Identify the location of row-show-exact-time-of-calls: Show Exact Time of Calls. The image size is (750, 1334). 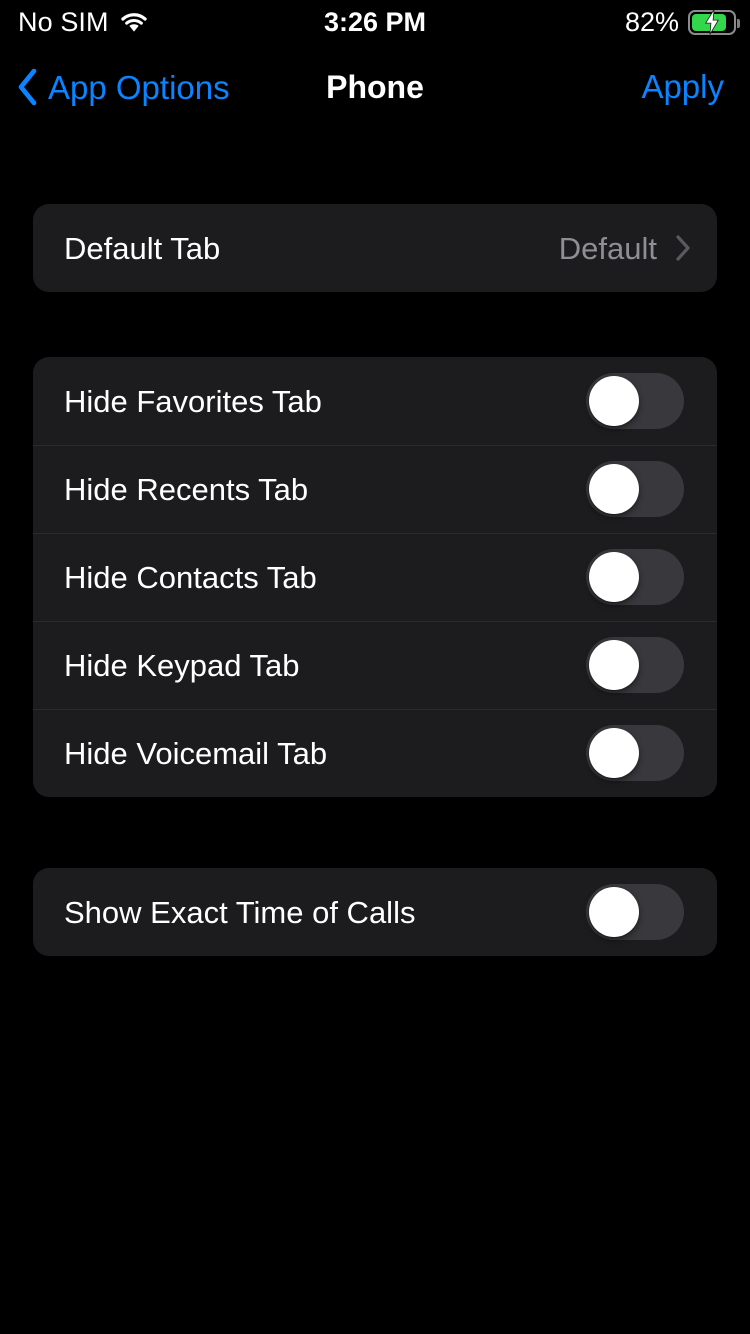
(375, 912).